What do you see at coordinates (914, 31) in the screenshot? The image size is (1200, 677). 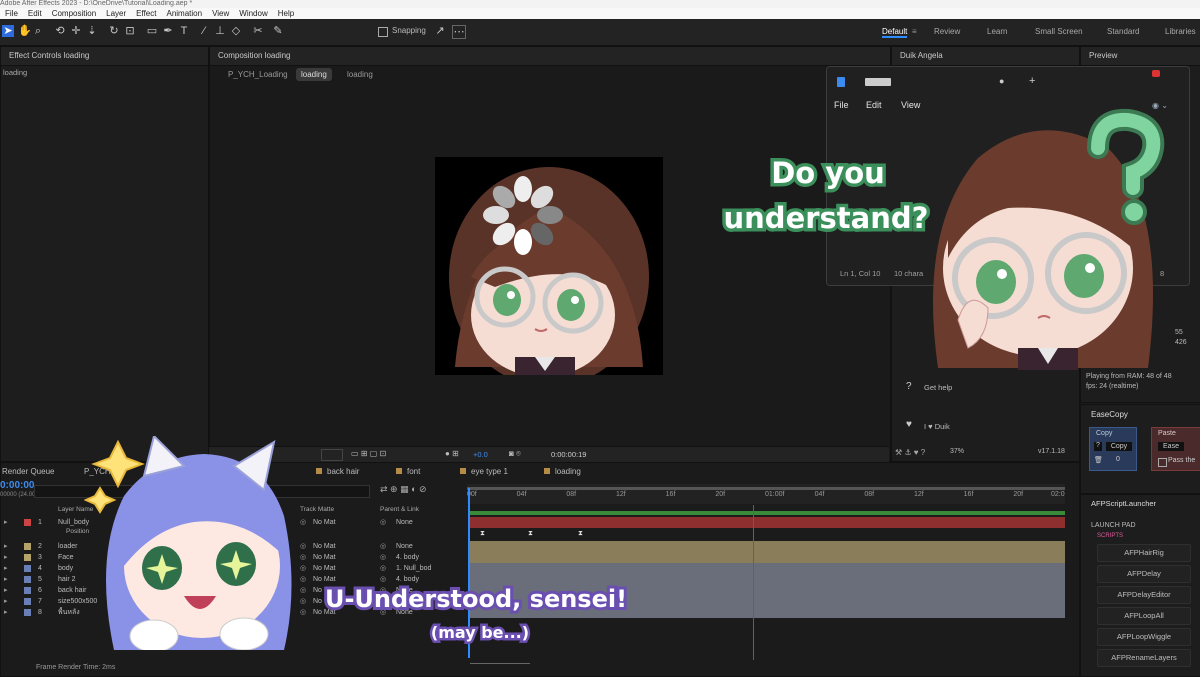 I see `workspace-menu-icon: ≡` at bounding box center [914, 31].